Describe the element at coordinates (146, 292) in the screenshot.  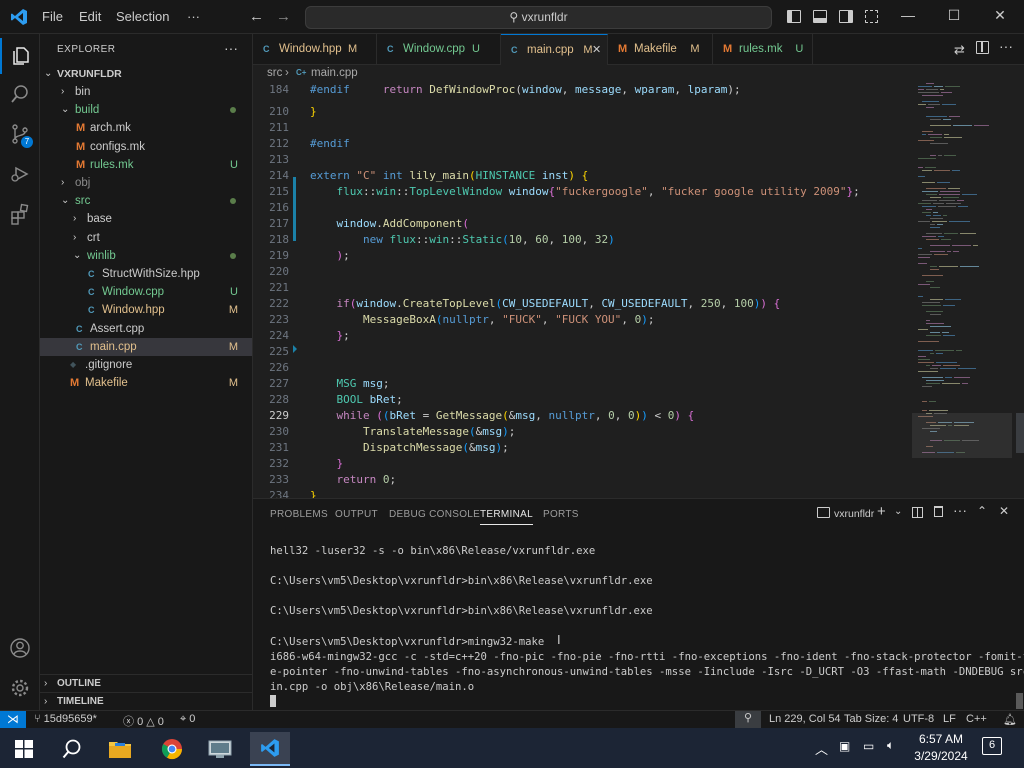
I see `tree-item-window-cpp: C Window.cpp U` at that location.